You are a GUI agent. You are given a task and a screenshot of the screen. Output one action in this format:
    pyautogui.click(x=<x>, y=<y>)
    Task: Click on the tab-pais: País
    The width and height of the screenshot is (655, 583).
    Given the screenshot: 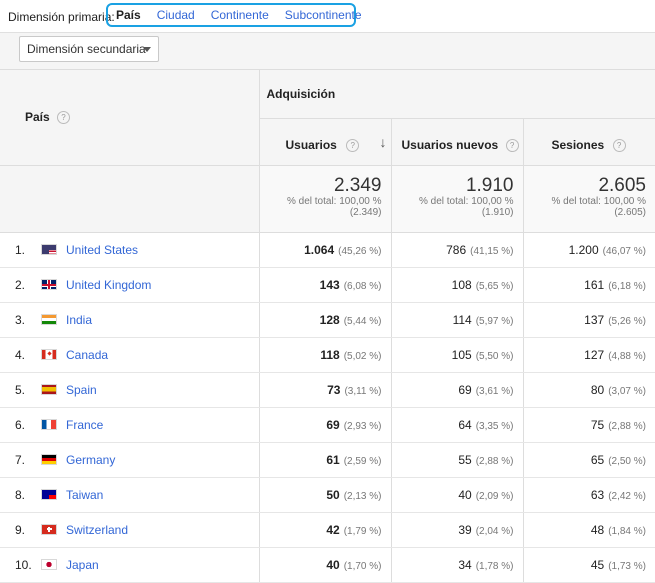 What is the action you would take?
    pyautogui.click(x=128, y=15)
    